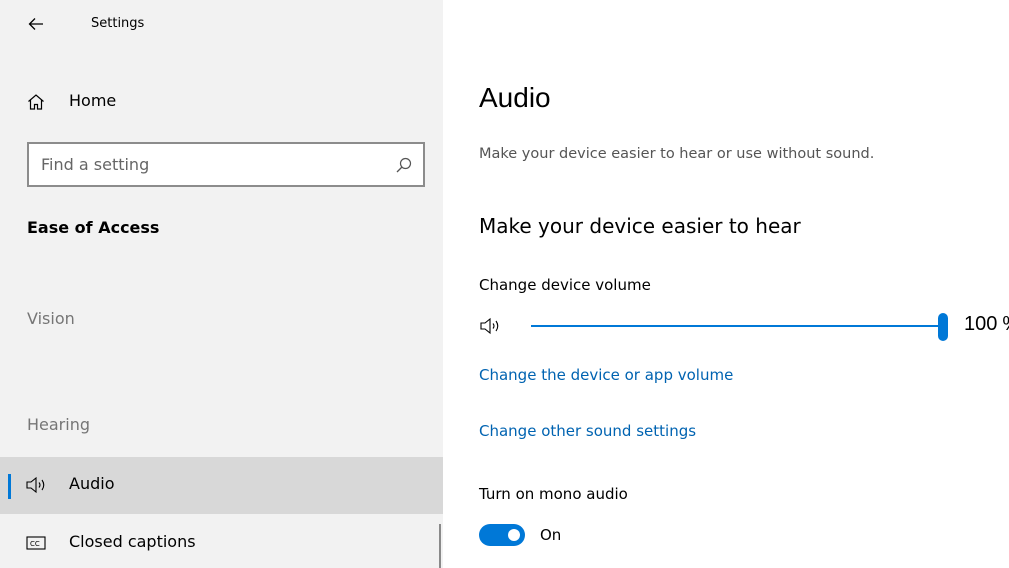 This screenshot has height=568, width=1009. What do you see at coordinates (587, 431) in the screenshot?
I see `other-sound-settings-link: Change other sound settings` at bounding box center [587, 431].